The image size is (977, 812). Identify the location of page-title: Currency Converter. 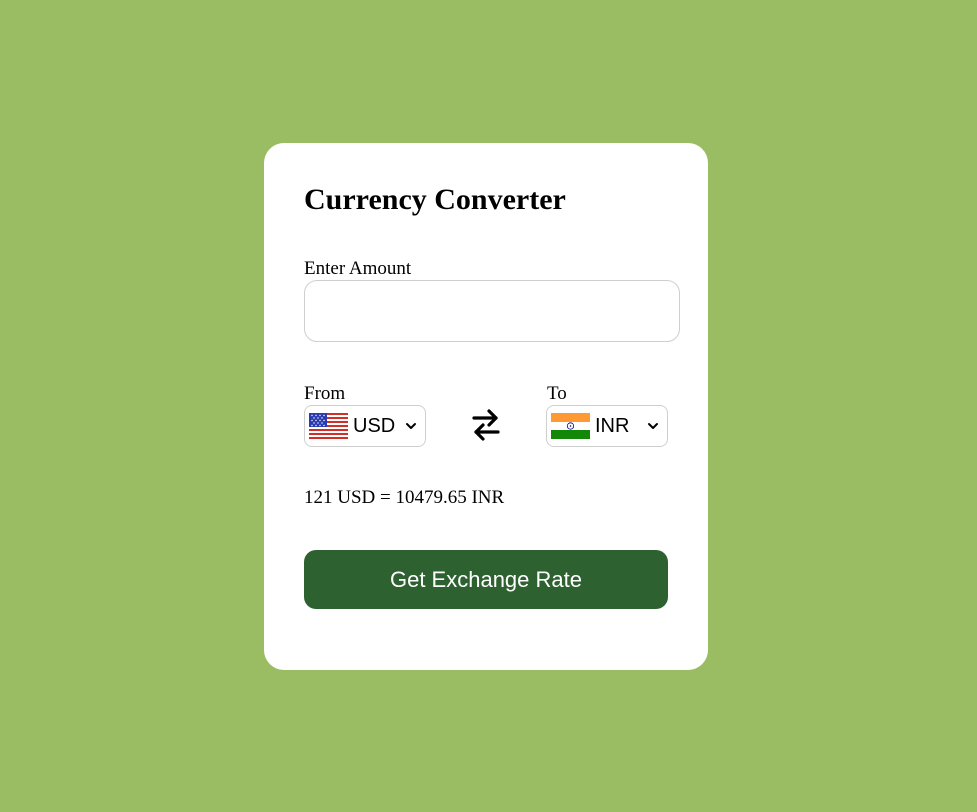
(435, 199).